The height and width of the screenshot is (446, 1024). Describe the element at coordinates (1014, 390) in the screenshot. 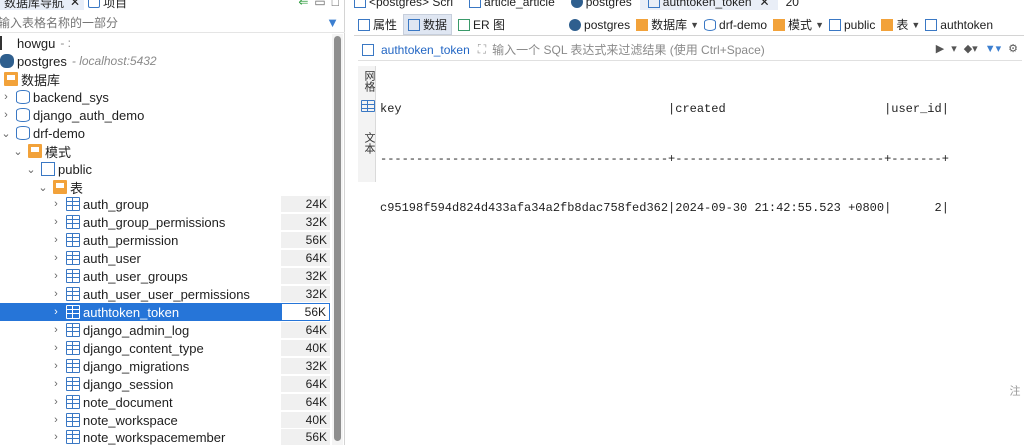

I see `edge-note: 注` at that location.